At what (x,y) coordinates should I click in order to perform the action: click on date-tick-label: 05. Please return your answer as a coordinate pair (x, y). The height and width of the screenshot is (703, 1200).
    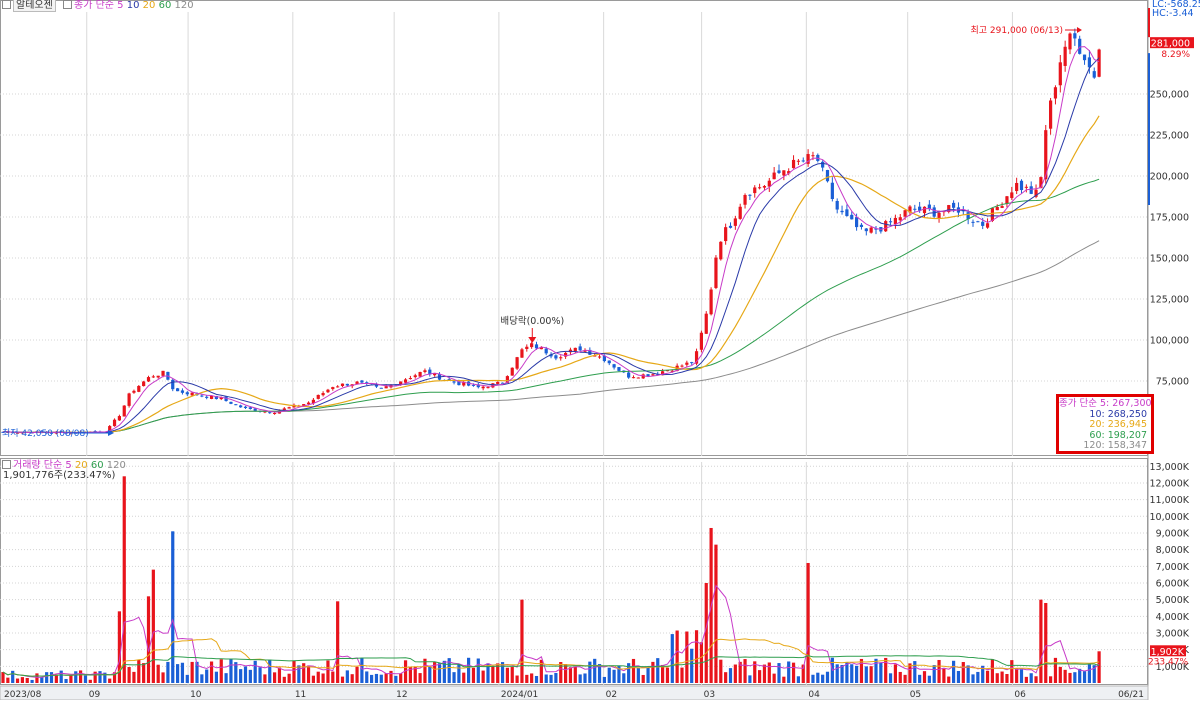
    Looking at the image, I should click on (915, 695).